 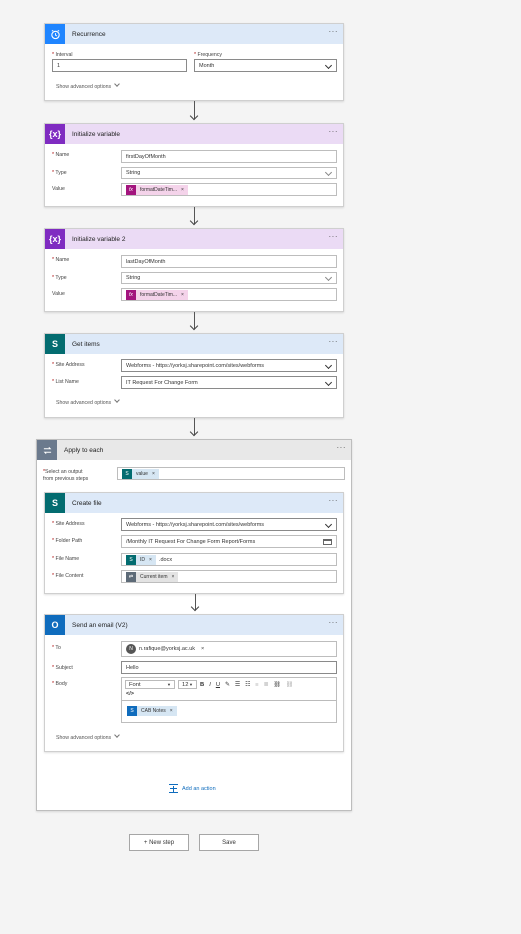 I want to click on send-email-title: Send an email (V2), so click(x=100, y=625).